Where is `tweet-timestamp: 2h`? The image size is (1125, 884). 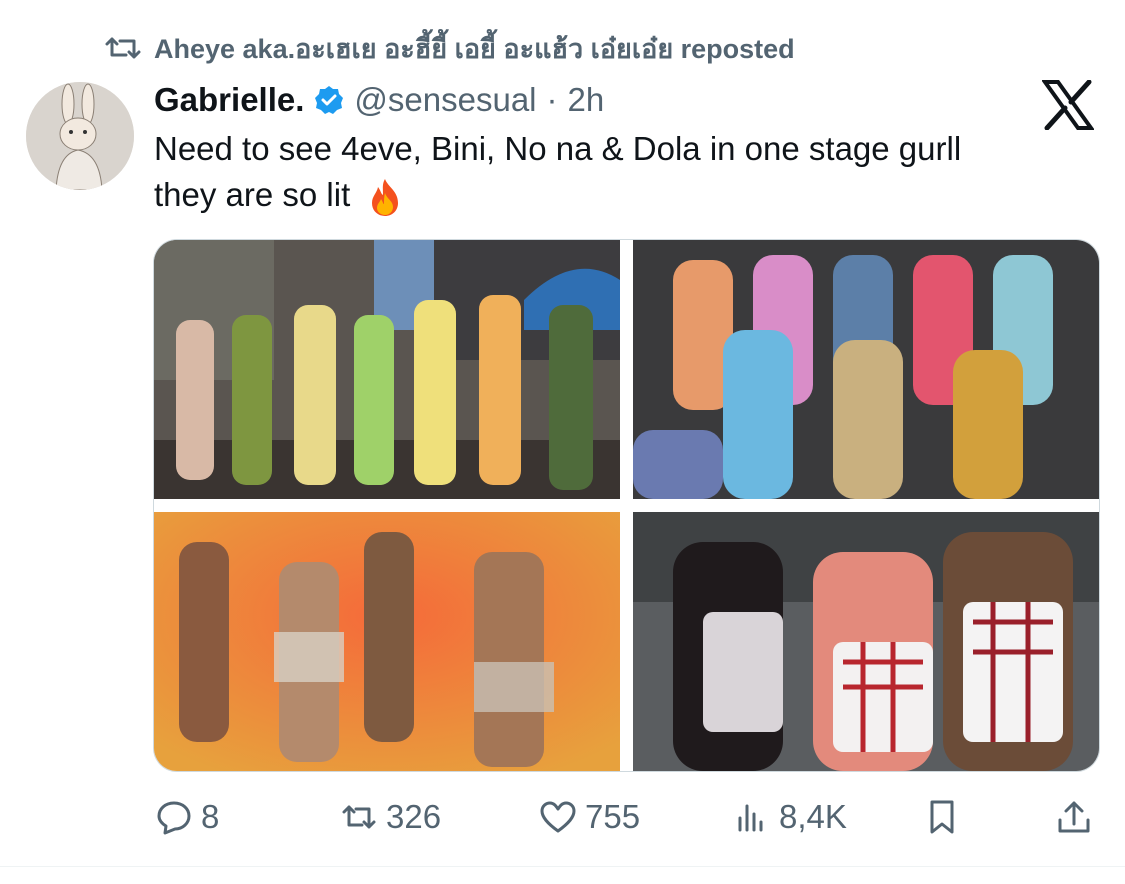
tweet-timestamp: 2h is located at coordinates (586, 100).